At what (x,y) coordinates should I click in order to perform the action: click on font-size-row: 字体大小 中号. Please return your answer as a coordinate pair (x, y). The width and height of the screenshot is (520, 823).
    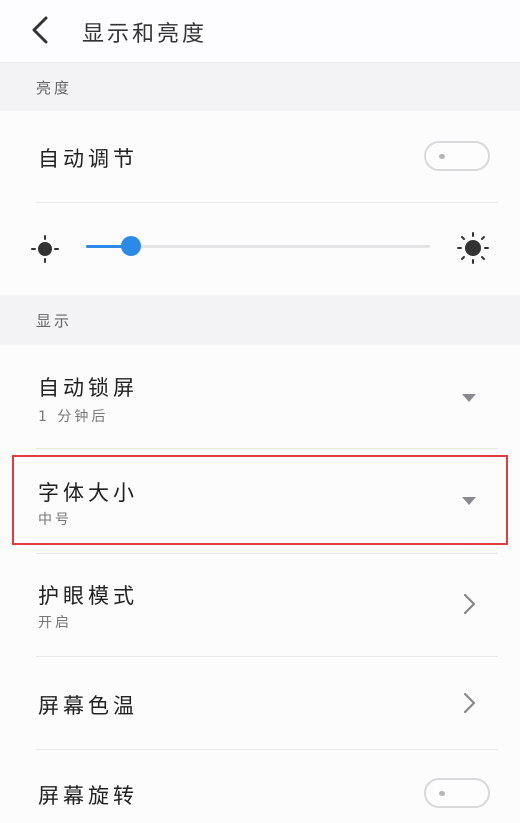
    Looking at the image, I should click on (260, 501).